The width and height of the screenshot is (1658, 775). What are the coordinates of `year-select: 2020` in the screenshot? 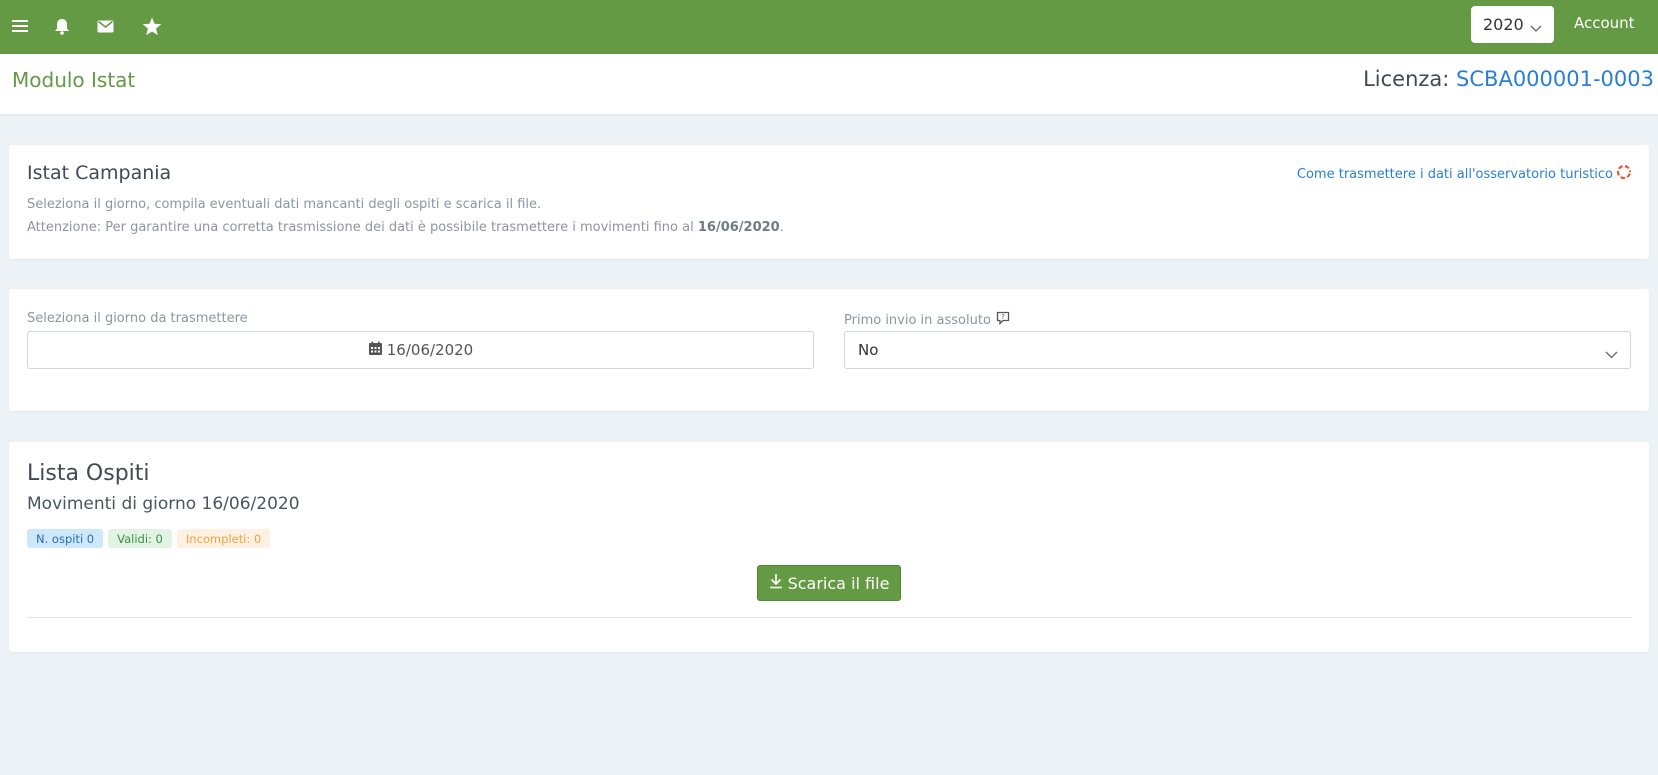 It's located at (1512, 24).